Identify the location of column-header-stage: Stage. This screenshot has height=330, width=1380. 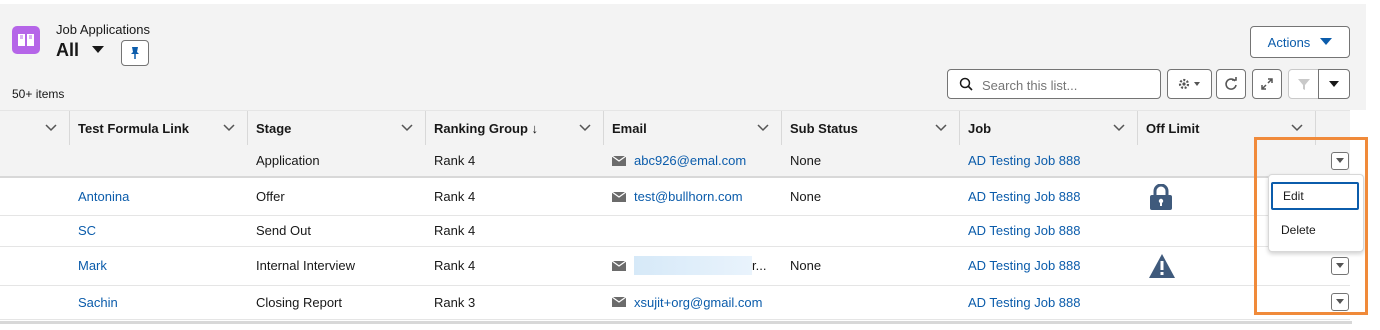
(337, 128).